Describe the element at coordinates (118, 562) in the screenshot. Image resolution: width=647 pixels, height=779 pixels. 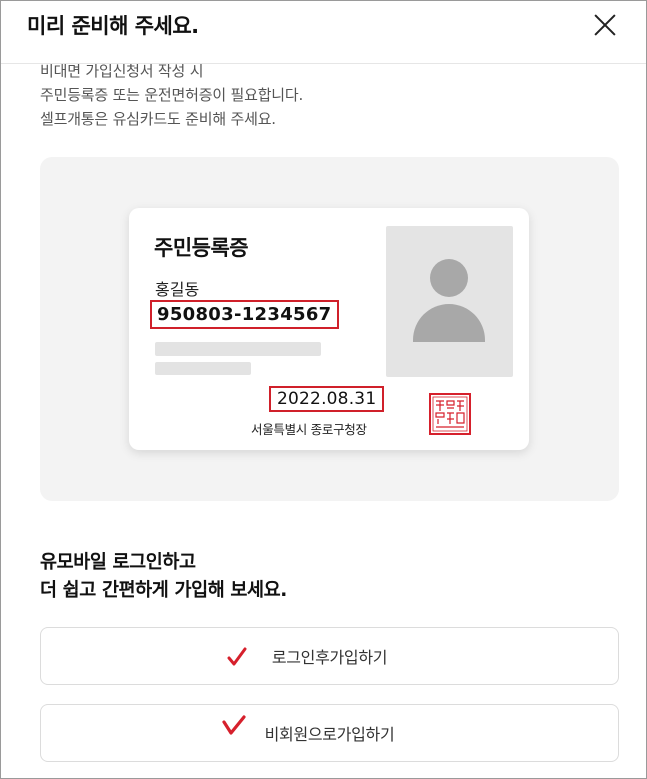
I see `prompt-line: 유모바일 로그인하고` at that location.